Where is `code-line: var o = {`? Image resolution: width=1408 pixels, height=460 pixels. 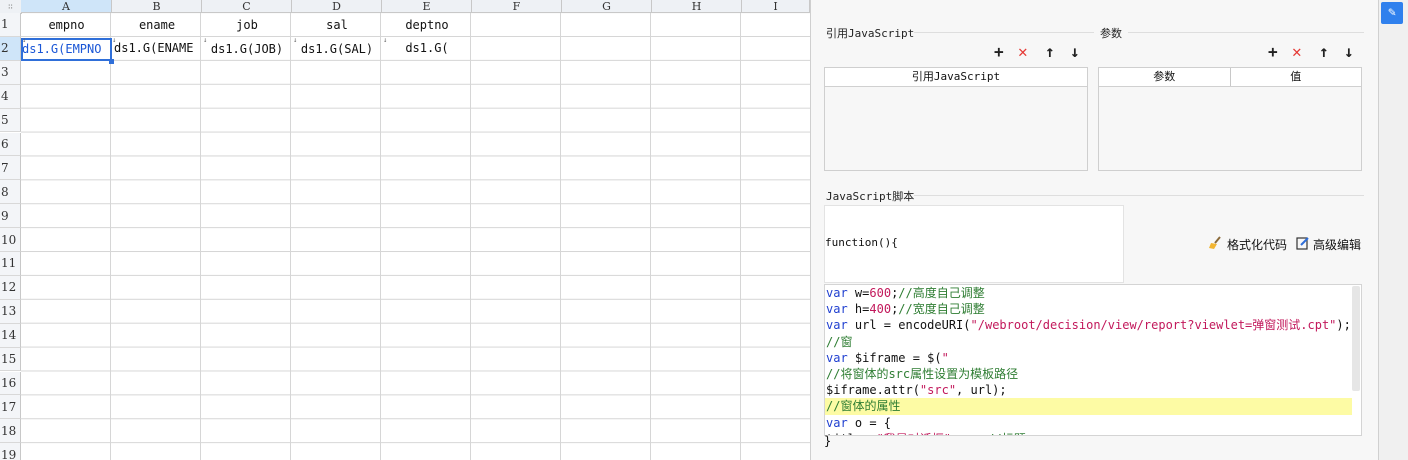 code-line: var o = { is located at coordinates (859, 422).